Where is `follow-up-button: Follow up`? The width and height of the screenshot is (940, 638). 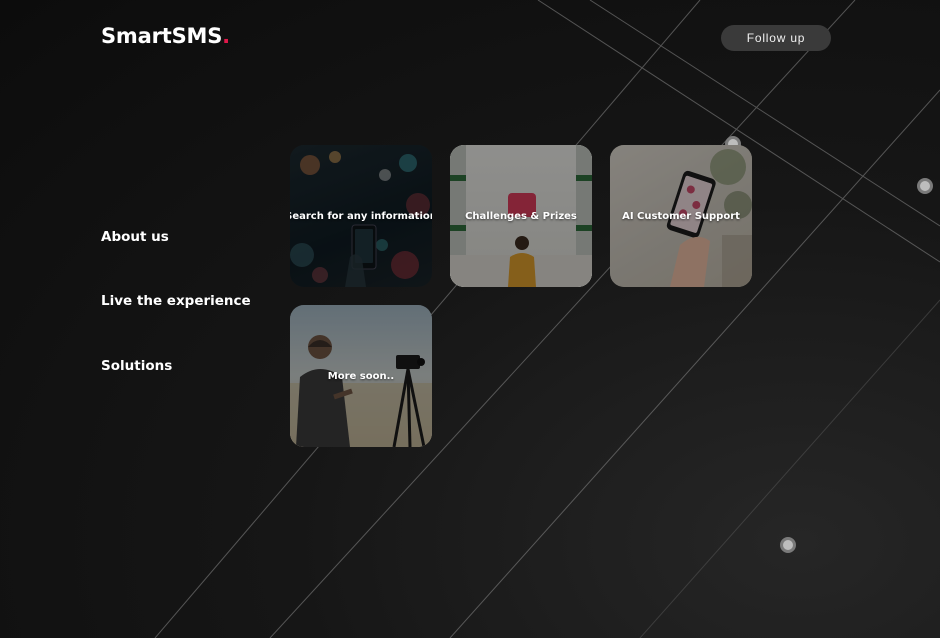
follow-up-button: Follow up is located at coordinates (776, 38).